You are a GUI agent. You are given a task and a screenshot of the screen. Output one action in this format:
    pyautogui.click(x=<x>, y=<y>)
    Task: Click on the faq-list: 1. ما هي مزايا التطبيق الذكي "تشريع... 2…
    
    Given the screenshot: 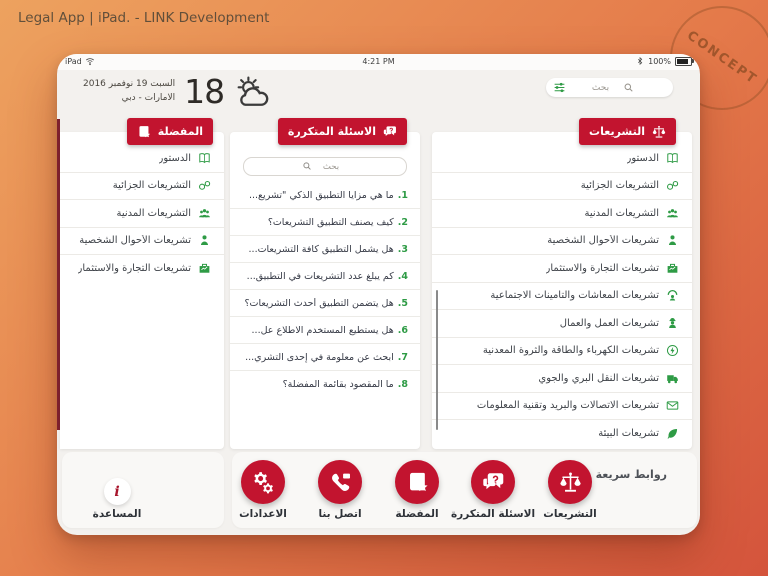 What is the action you would take?
    pyautogui.click(x=325, y=290)
    